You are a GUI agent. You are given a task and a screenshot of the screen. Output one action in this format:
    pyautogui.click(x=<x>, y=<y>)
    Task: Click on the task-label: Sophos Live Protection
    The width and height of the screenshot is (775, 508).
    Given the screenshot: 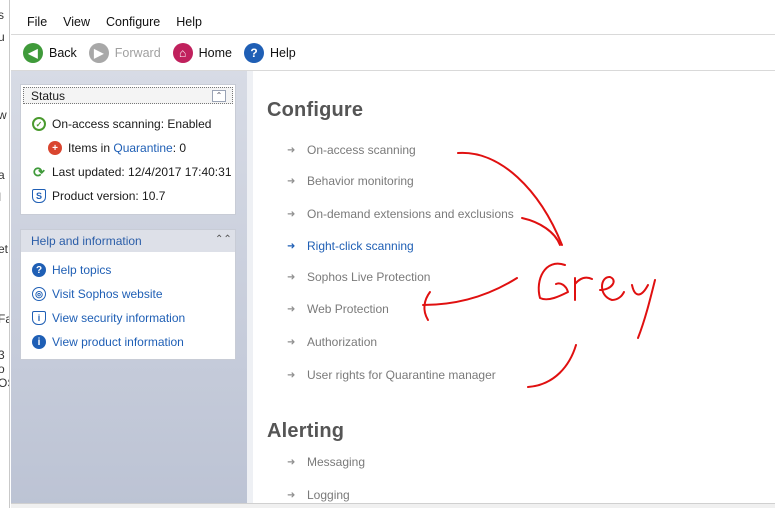 What is the action you would take?
    pyautogui.click(x=369, y=277)
    